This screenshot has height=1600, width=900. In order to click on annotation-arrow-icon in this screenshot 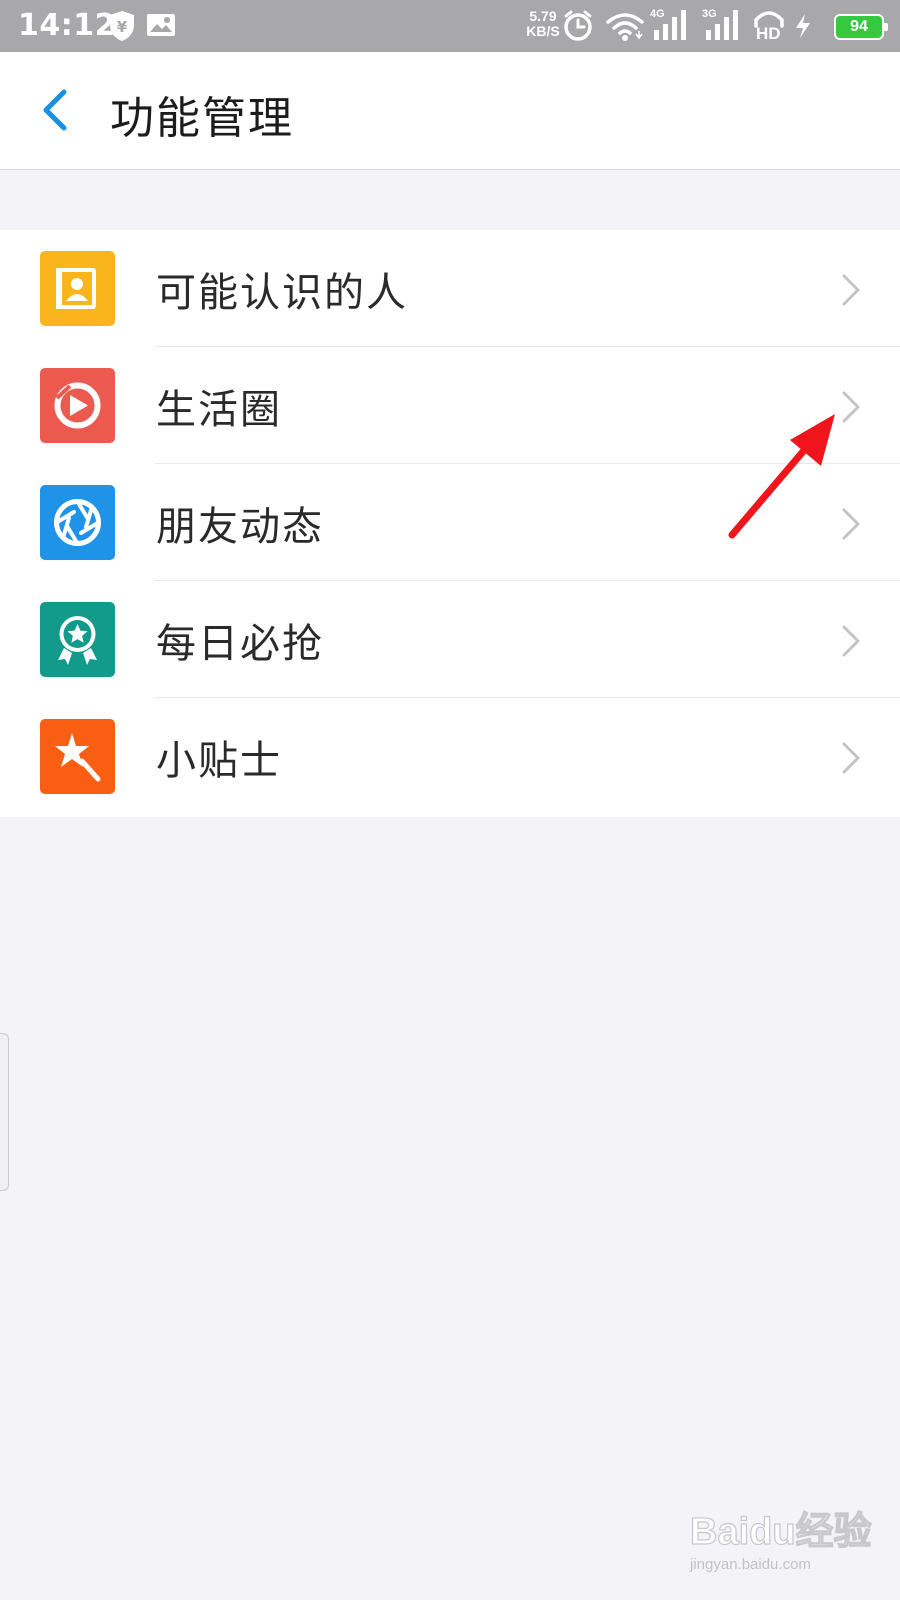, I will do `click(781, 476)`.